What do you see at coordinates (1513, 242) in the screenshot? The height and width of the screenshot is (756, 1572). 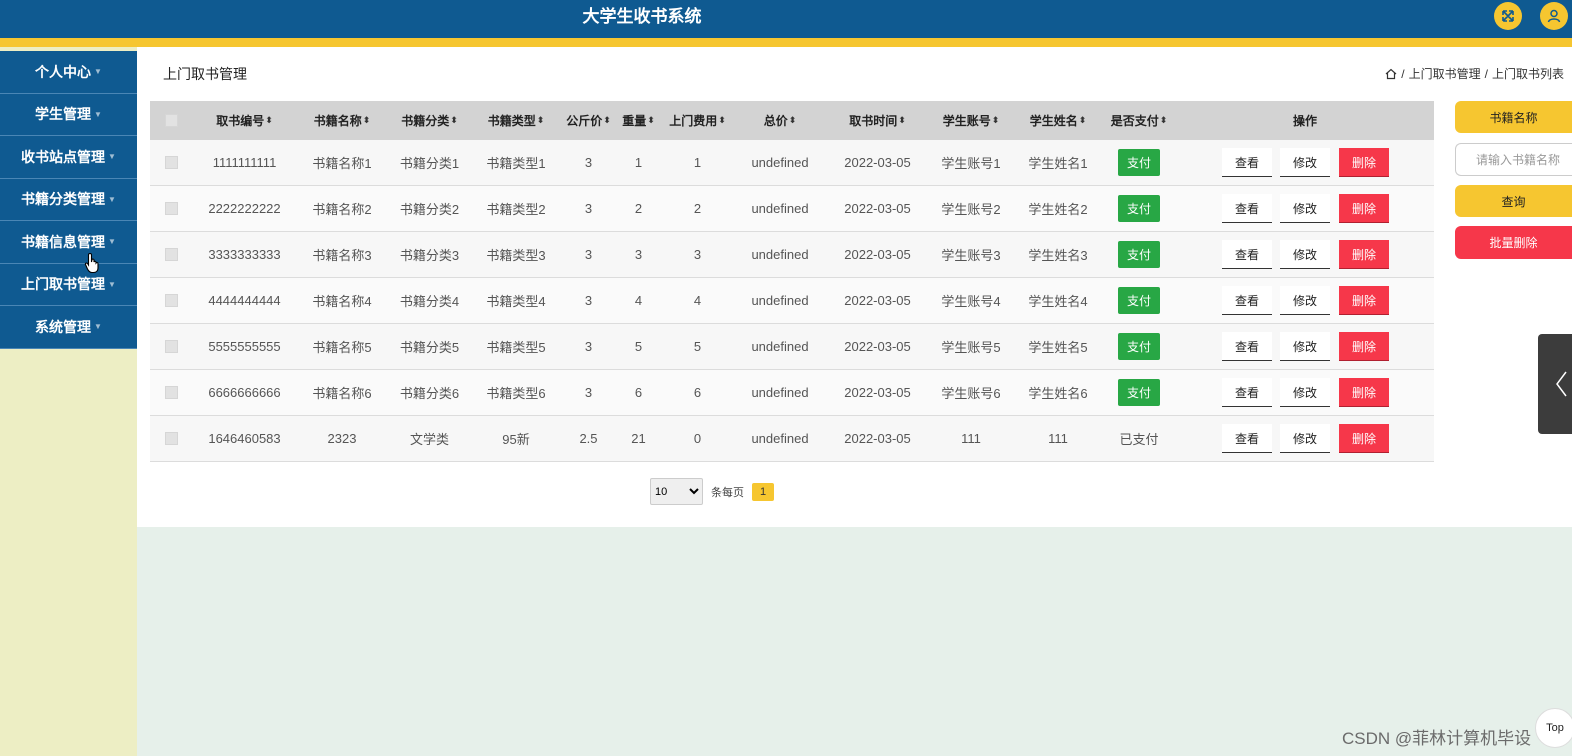 I see `batch-delete-button: 批量删除` at bounding box center [1513, 242].